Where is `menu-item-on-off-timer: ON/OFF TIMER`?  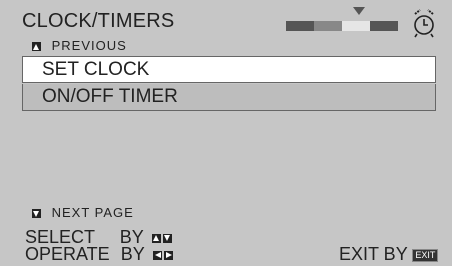 menu-item-on-off-timer: ON/OFF TIMER is located at coordinates (229, 97).